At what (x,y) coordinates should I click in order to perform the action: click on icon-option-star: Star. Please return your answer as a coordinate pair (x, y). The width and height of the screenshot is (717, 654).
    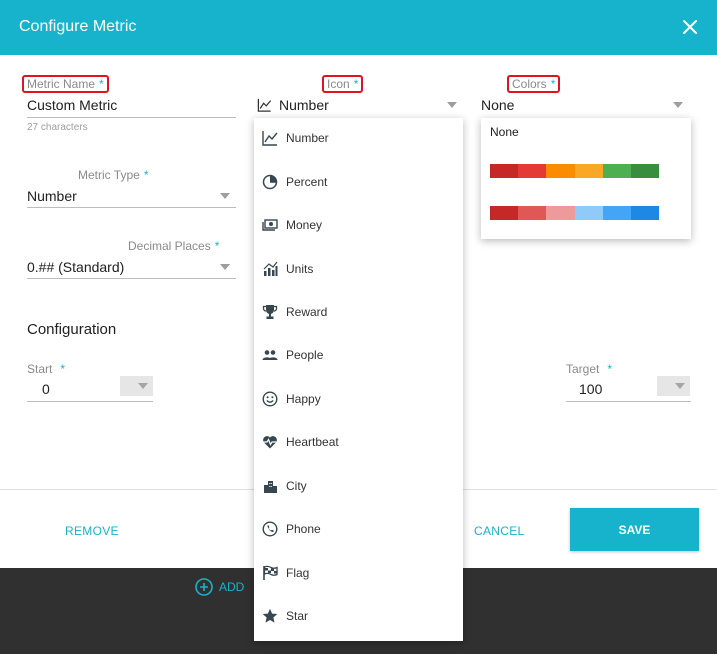
    Looking at the image, I should click on (358, 616).